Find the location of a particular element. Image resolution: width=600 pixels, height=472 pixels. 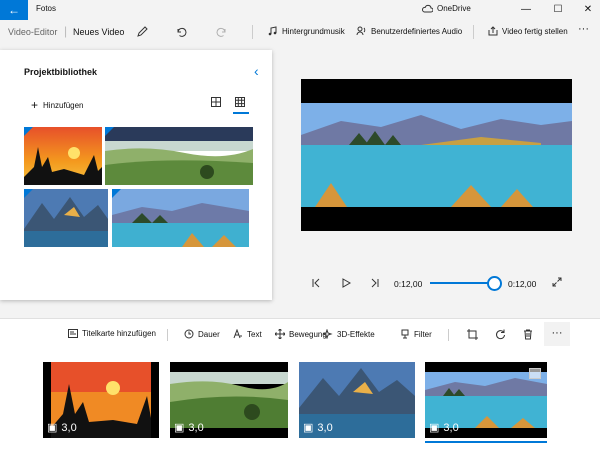

breadcrumb-current-video: Neues Video is located at coordinates (98, 32).